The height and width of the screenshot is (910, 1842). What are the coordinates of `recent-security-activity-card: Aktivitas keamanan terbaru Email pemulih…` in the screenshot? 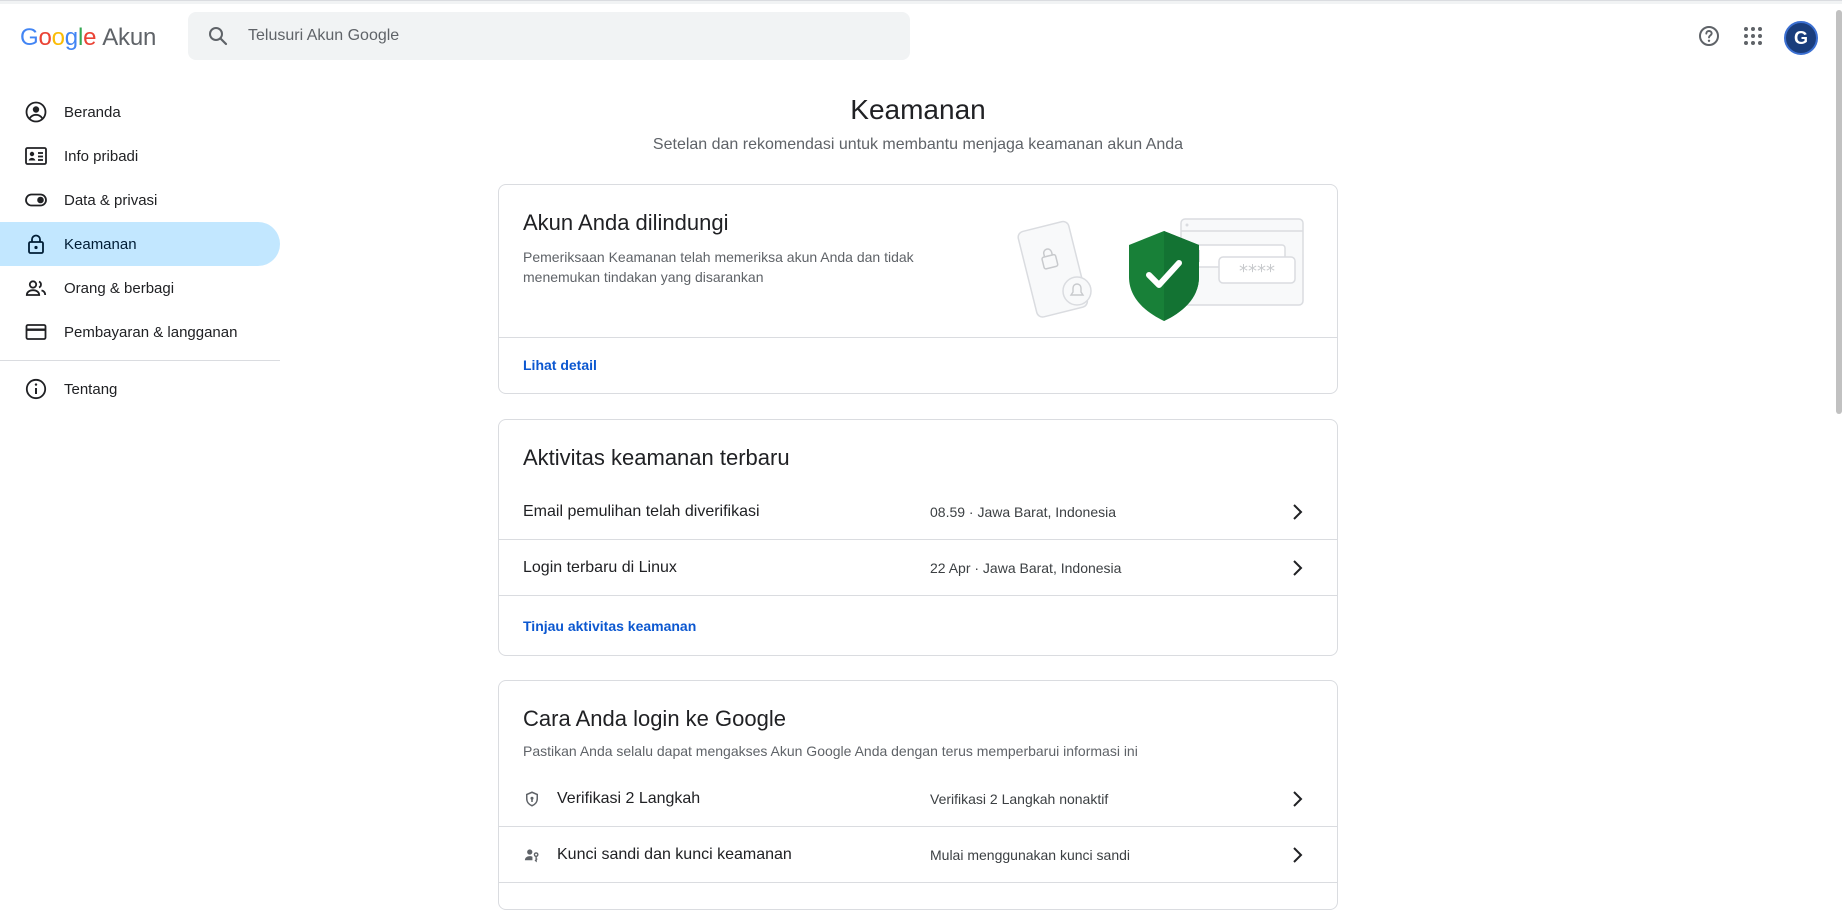 It's located at (918, 537).